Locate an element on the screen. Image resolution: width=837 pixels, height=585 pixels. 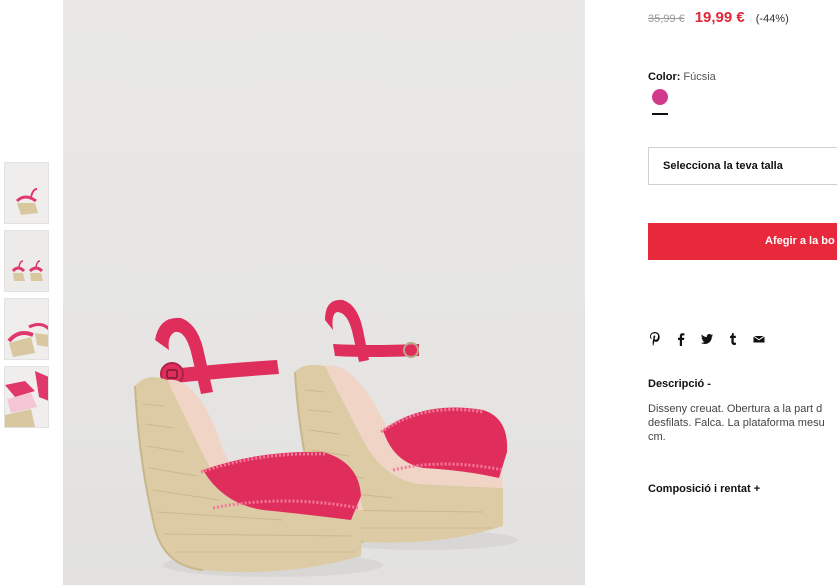
color-label: Color: is located at coordinates (664, 77).